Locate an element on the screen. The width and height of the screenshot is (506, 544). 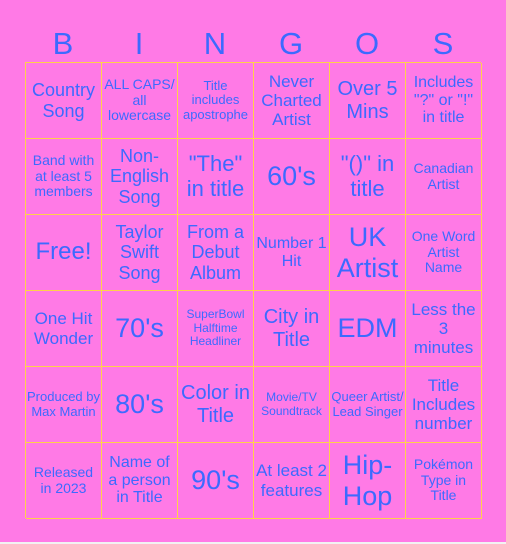
header-letter: N is located at coordinates (215, 43).